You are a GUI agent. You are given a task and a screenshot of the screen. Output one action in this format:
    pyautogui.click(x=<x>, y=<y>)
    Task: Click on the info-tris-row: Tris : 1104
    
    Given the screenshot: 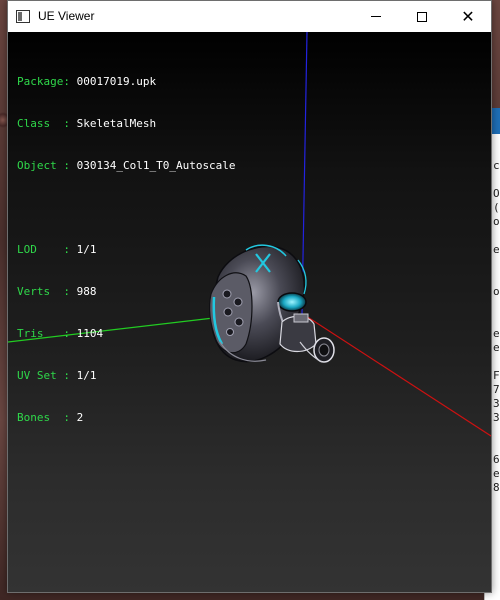 What is the action you would take?
    pyautogui.click(x=126, y=334)
    